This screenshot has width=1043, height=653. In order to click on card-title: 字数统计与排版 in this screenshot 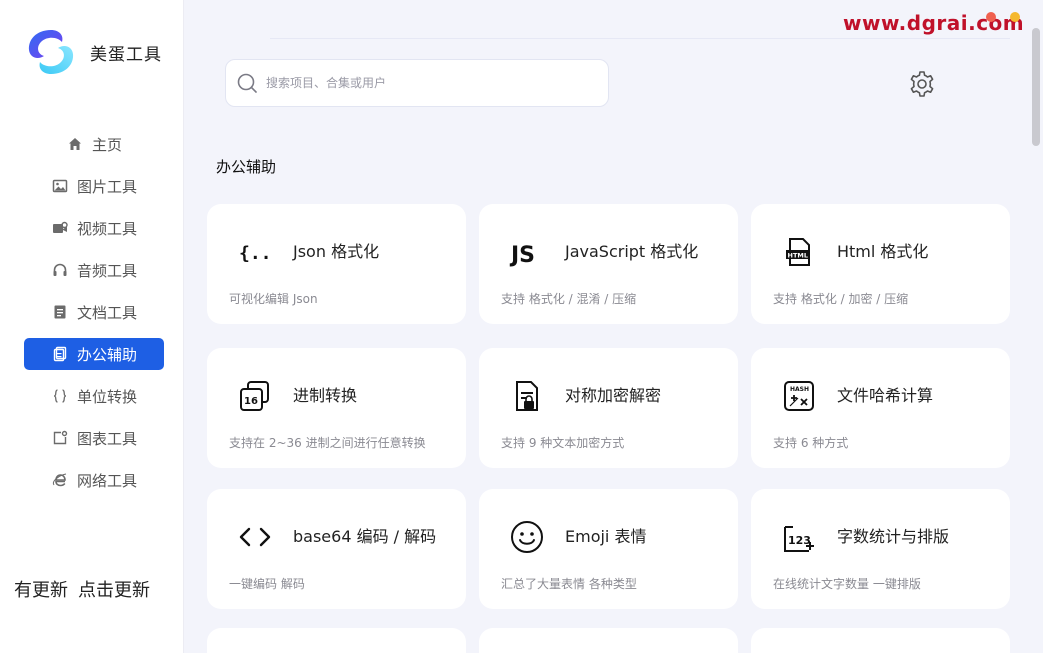, I will do `click(893, 536)`.